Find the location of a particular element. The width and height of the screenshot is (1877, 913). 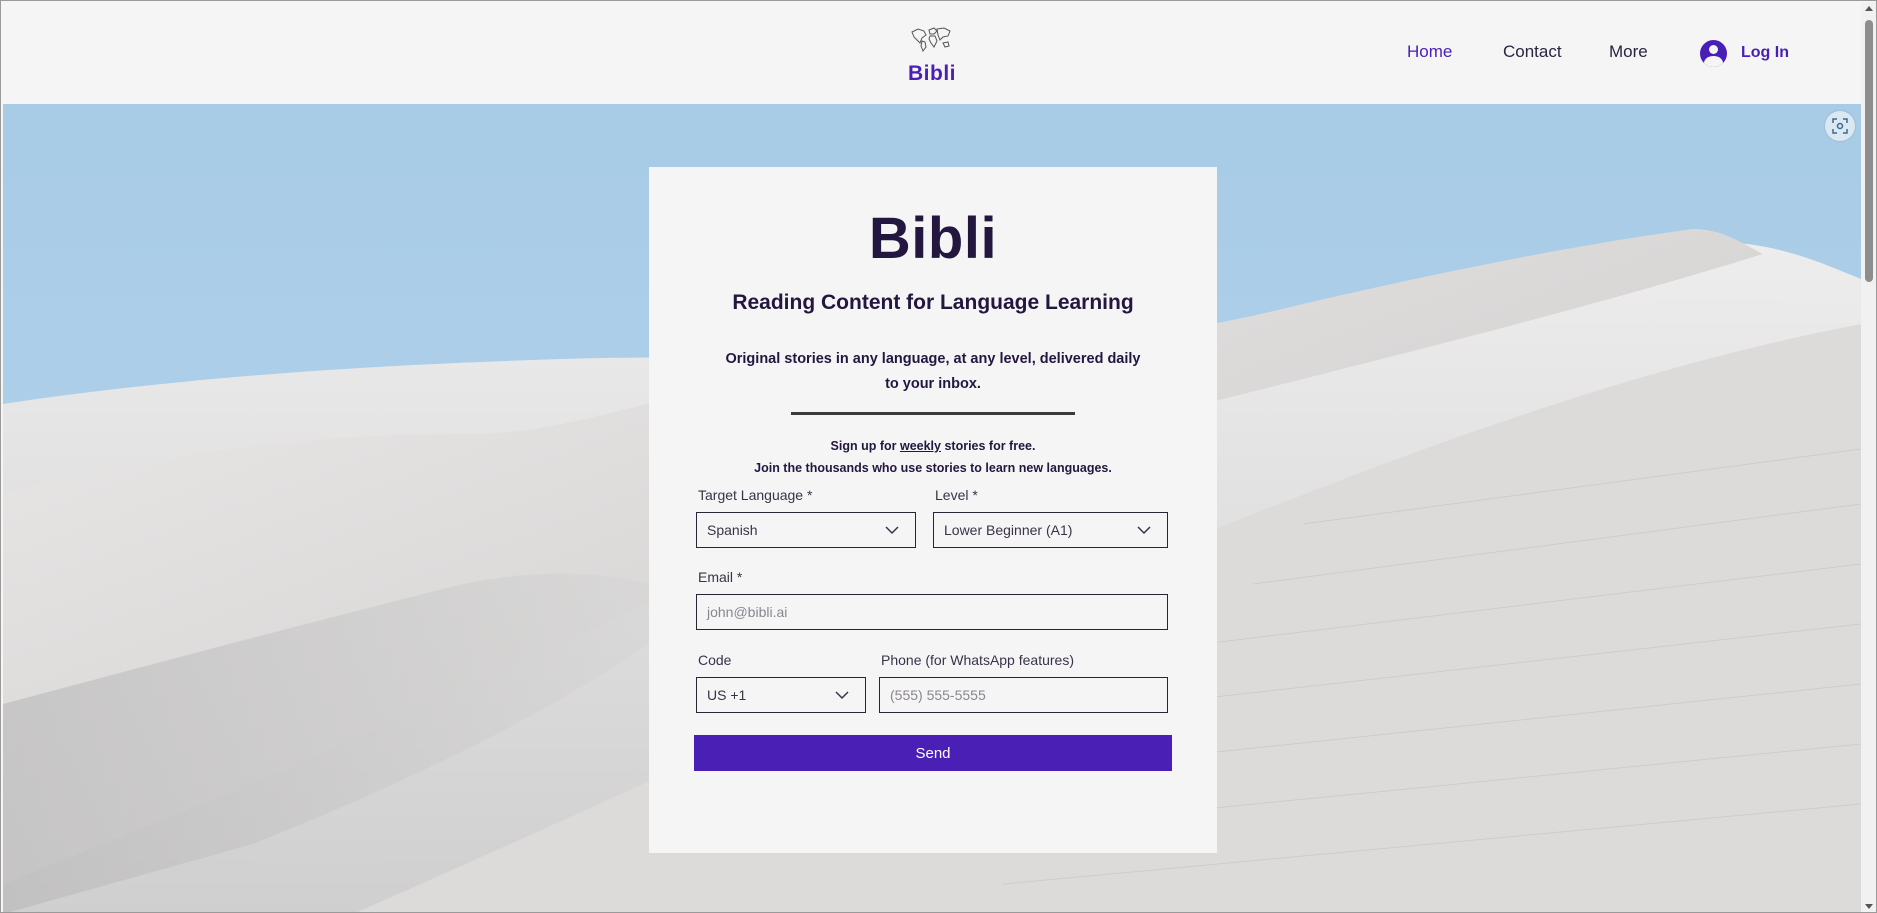

code-select: US +1 is located at coordinates (781, 695).